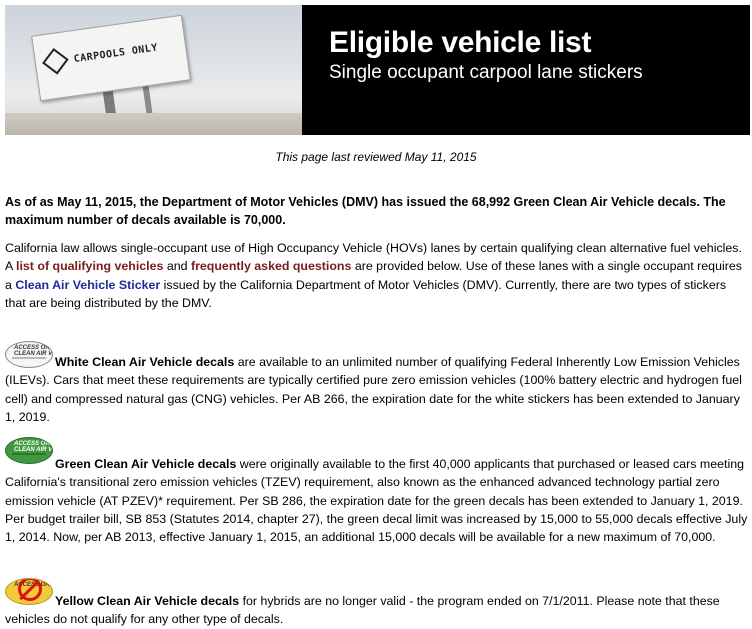 The height and width of the screenshot is (629, 752). What do you see at coordinates (116, 54) in the screenshot?
I see `billboard-text: CARPOOLS ONLY` at bounding box center [116, 54].